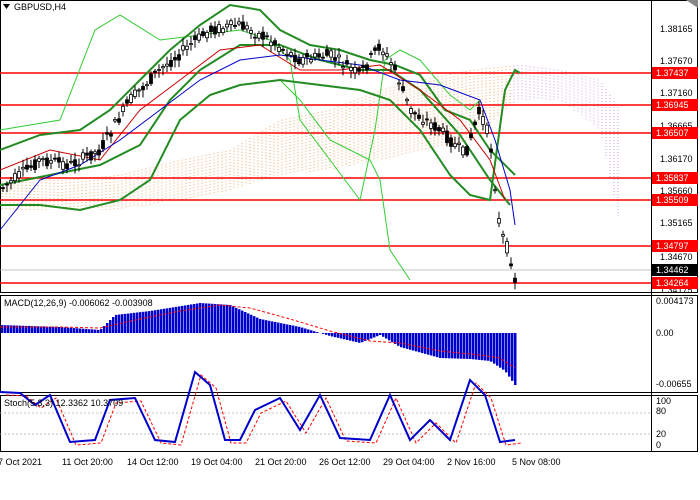  What do you see at coordinates (663, 423) in the screenshot?
I see `stoch-axis: 100 80 20 0` at bounding box center [663, 423].